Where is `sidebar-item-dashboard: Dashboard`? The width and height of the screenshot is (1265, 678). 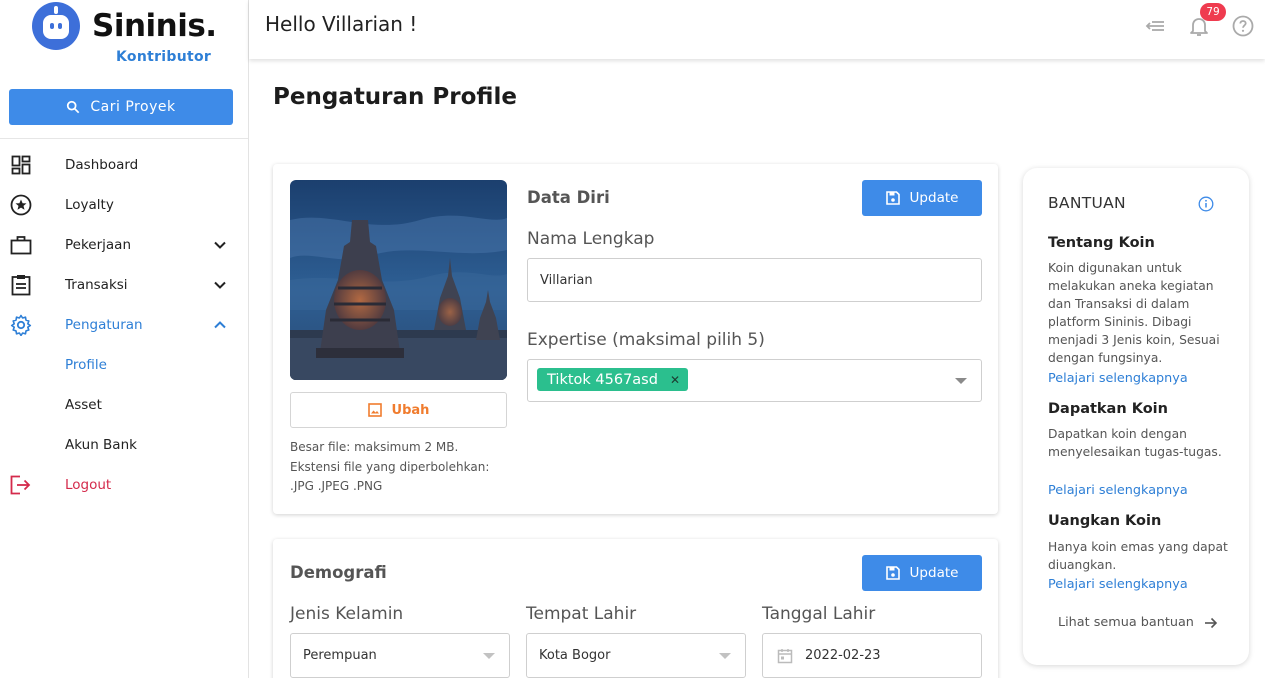
sidebar-item-dashboard: Dashboard is located at coordinates (124, 165).